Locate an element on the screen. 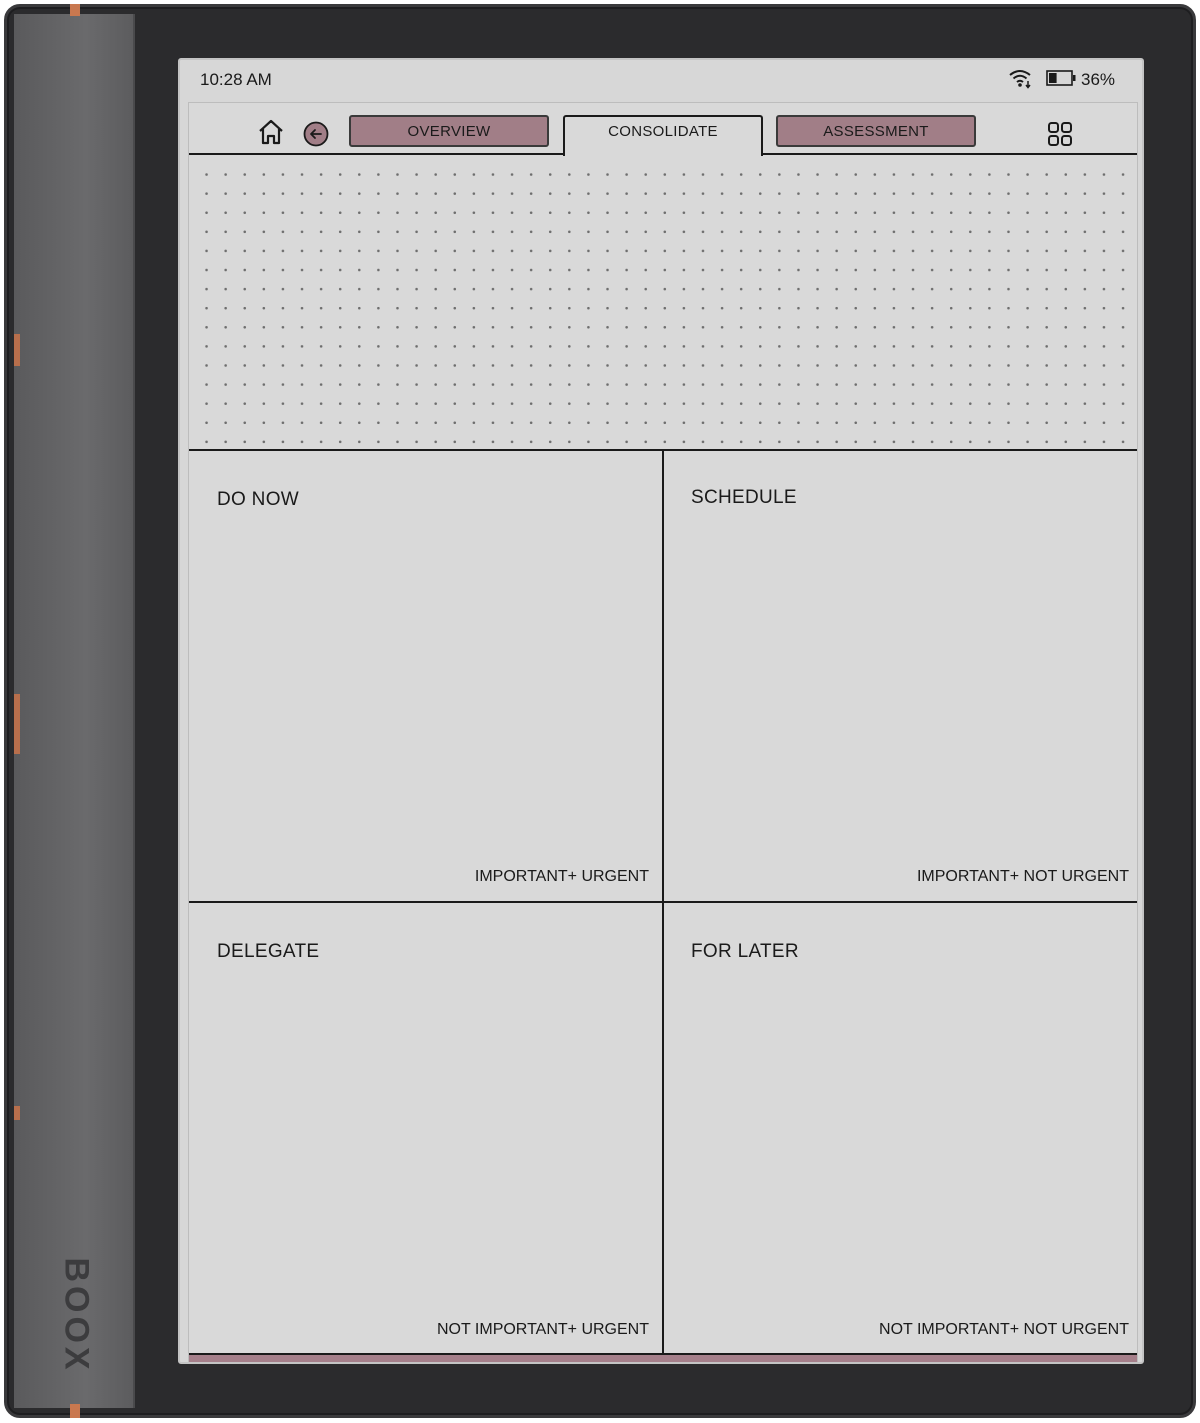  quadrant-note-delegate: NOT IMPORTANT+ URGENT is located at coordinates (542, 1329).